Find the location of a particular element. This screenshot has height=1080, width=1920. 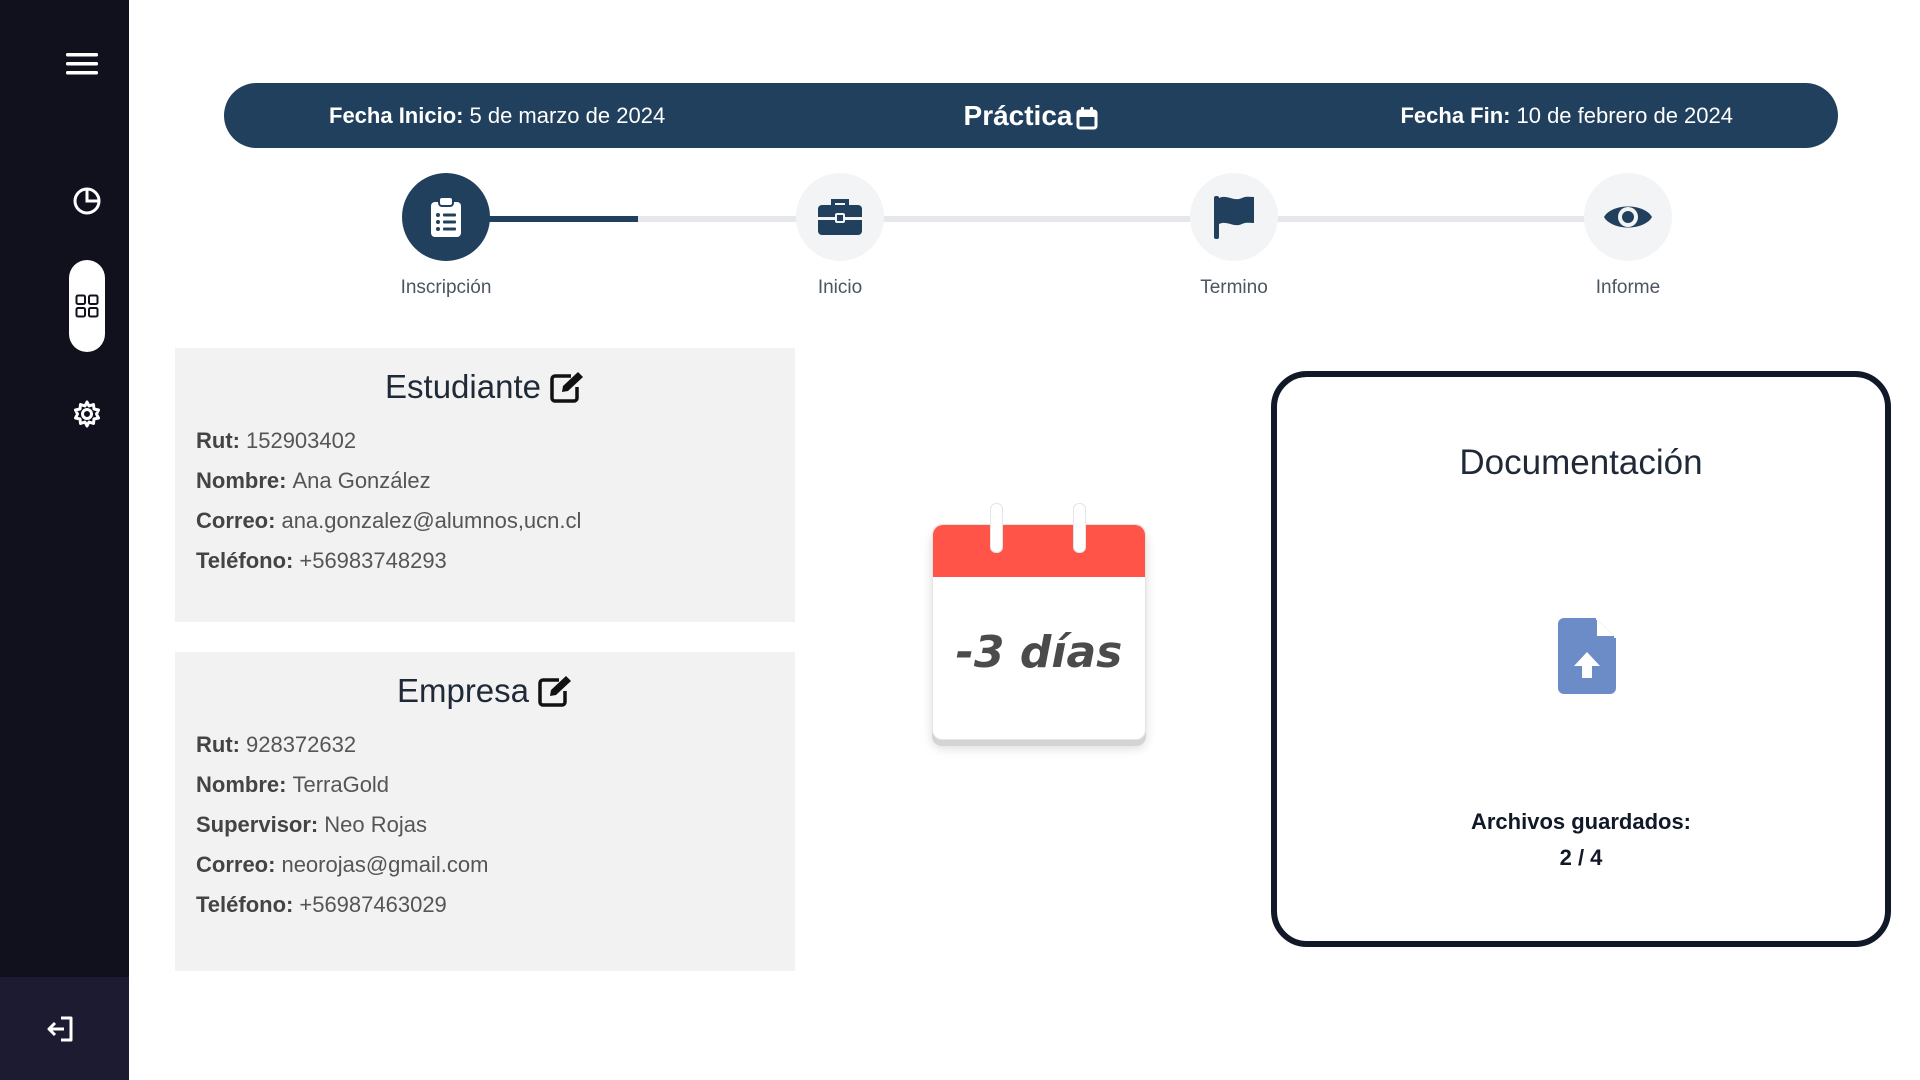

company-rut-label: Rut: is located at coordinates (218, 744).